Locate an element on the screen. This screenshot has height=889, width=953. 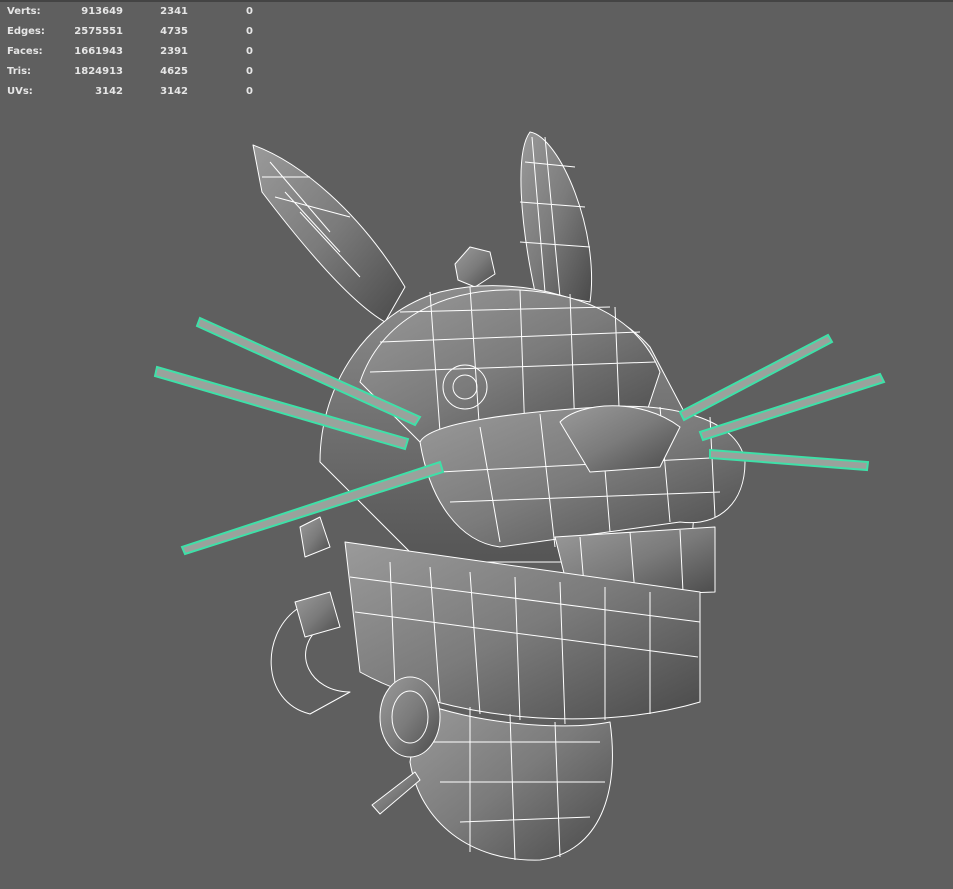
left-ear is located at coordinates (329, 233).